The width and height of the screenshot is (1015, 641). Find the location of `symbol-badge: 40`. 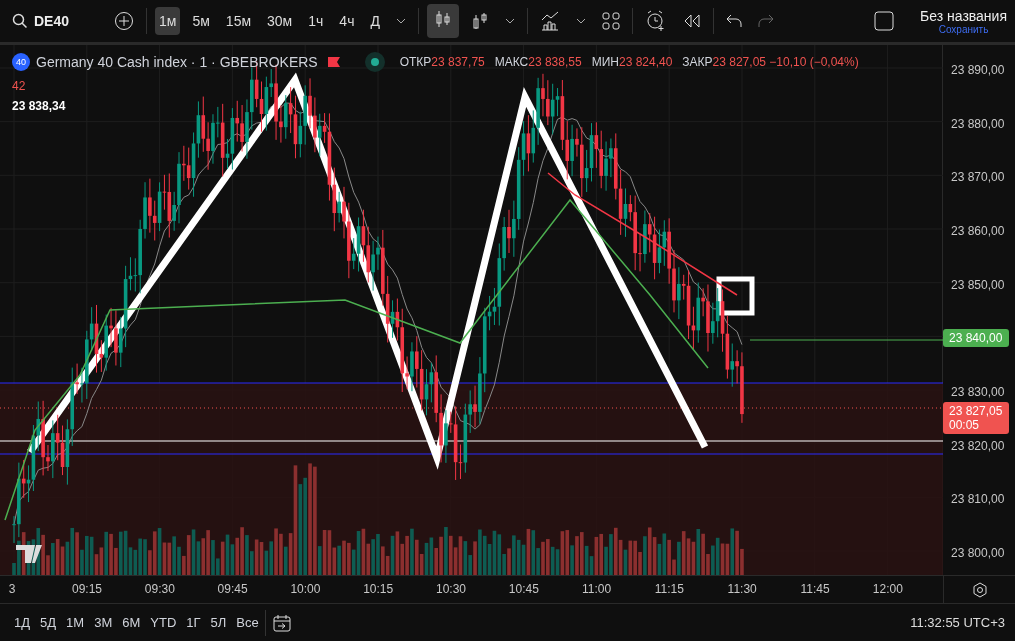

symbol-badge: 40 is located at coordinates (21, 62).